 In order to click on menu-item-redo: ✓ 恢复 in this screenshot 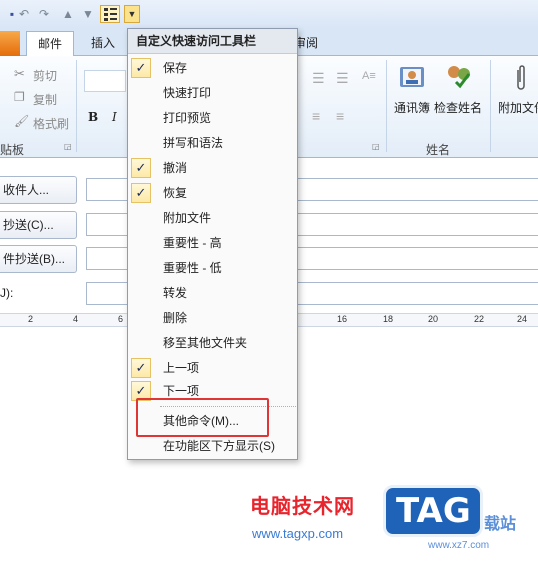, I will do `click(212, 193)`.